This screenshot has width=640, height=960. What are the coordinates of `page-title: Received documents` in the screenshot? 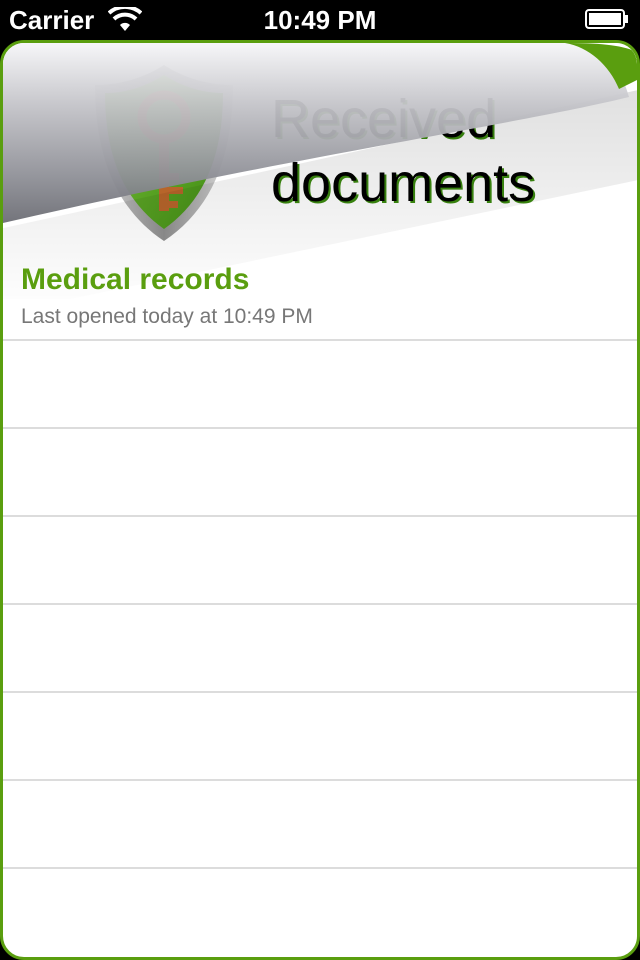 It's located at (403, 151).